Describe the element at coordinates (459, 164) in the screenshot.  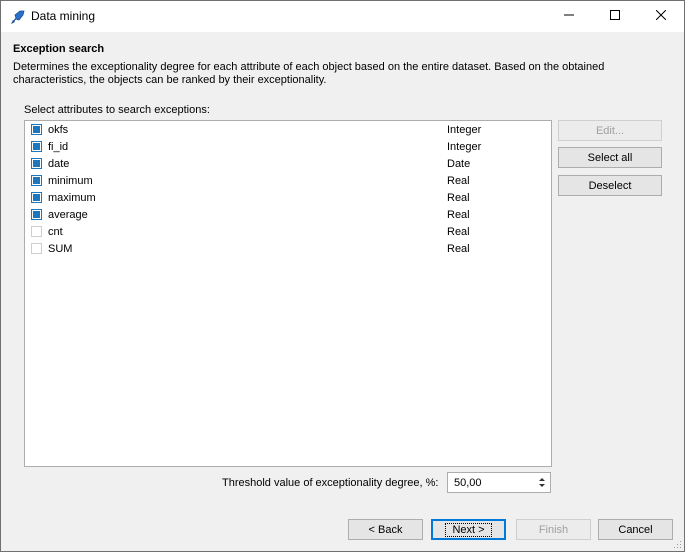
I see `attribute-type: Date` at that location.